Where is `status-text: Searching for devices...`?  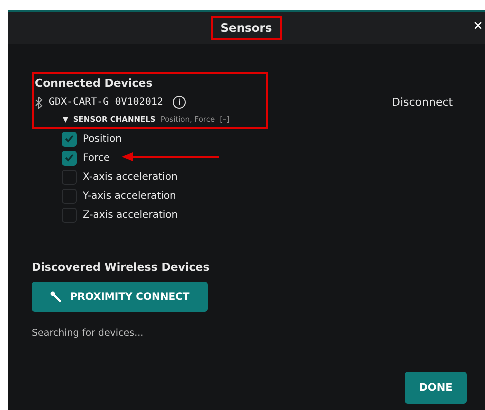
status-text: Searching for devices... is located at coordinates (88, 333).